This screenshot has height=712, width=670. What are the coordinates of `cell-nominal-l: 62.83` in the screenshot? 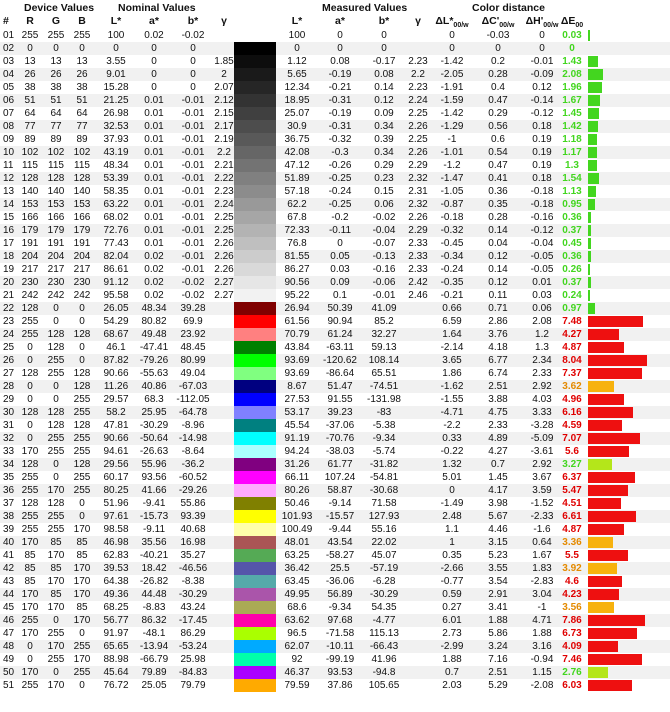 It's located at (116, 555).